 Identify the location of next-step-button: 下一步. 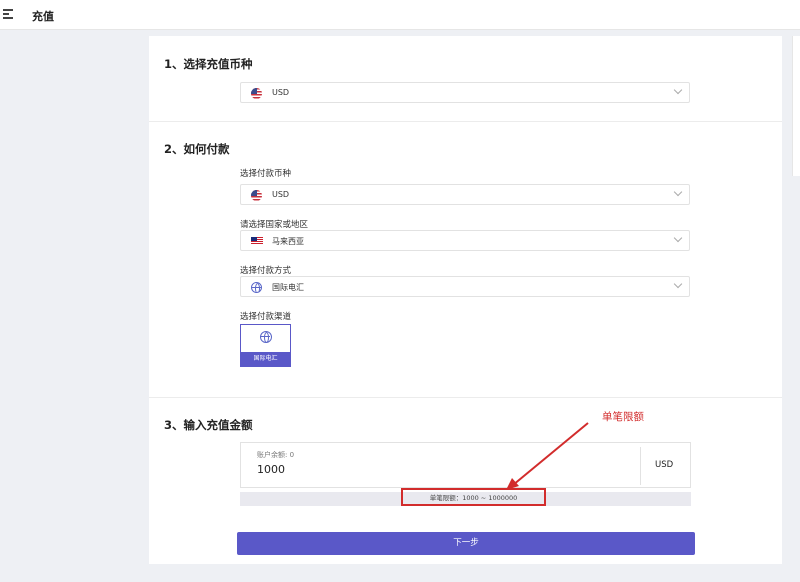
(466, 543).